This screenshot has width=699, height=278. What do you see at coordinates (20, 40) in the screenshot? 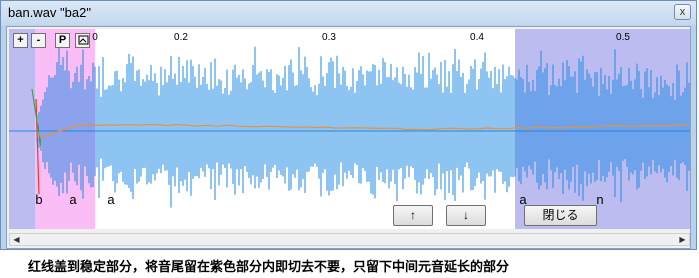
I see `zoom-in-button: +` at bounding box center [20, 40].